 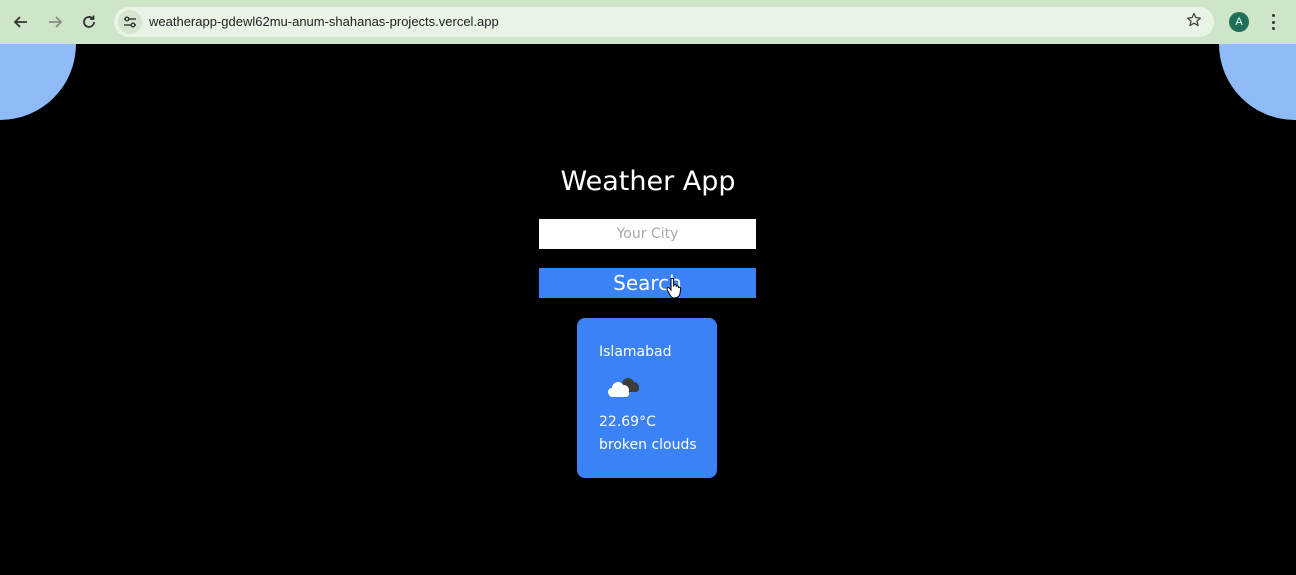 I want to click on decor-circle-right, so click(x=1257, y=82).